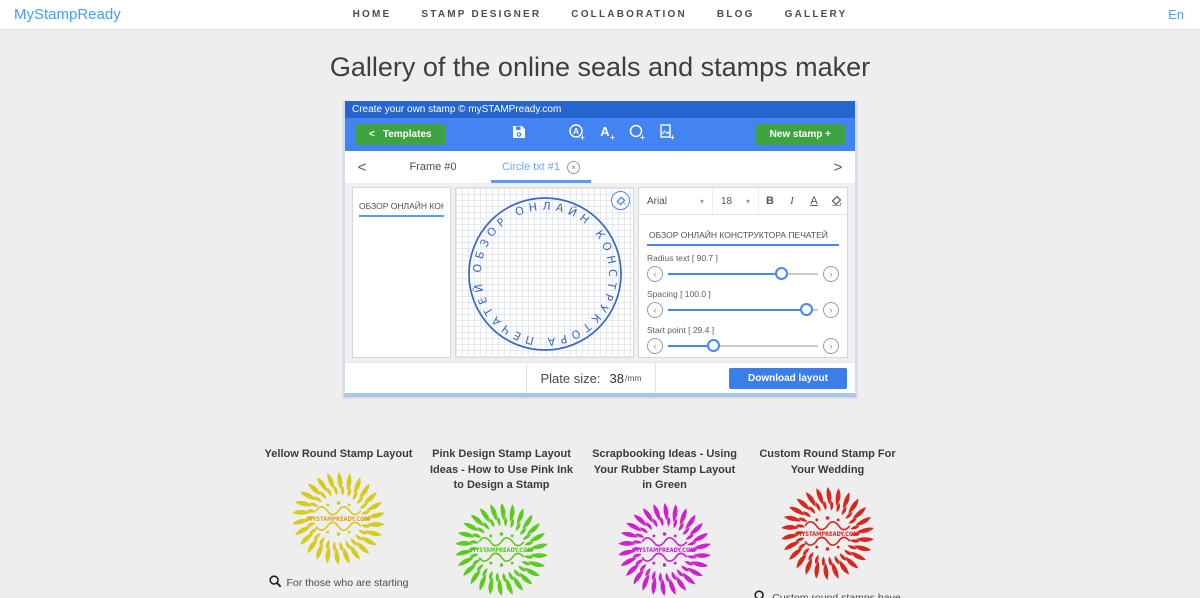 The width and height of the screenshot is (1200, 598). I want to click on spacing-slider-group: Spacing [ 100.0 ] ‹ ›, so click(743, 303).